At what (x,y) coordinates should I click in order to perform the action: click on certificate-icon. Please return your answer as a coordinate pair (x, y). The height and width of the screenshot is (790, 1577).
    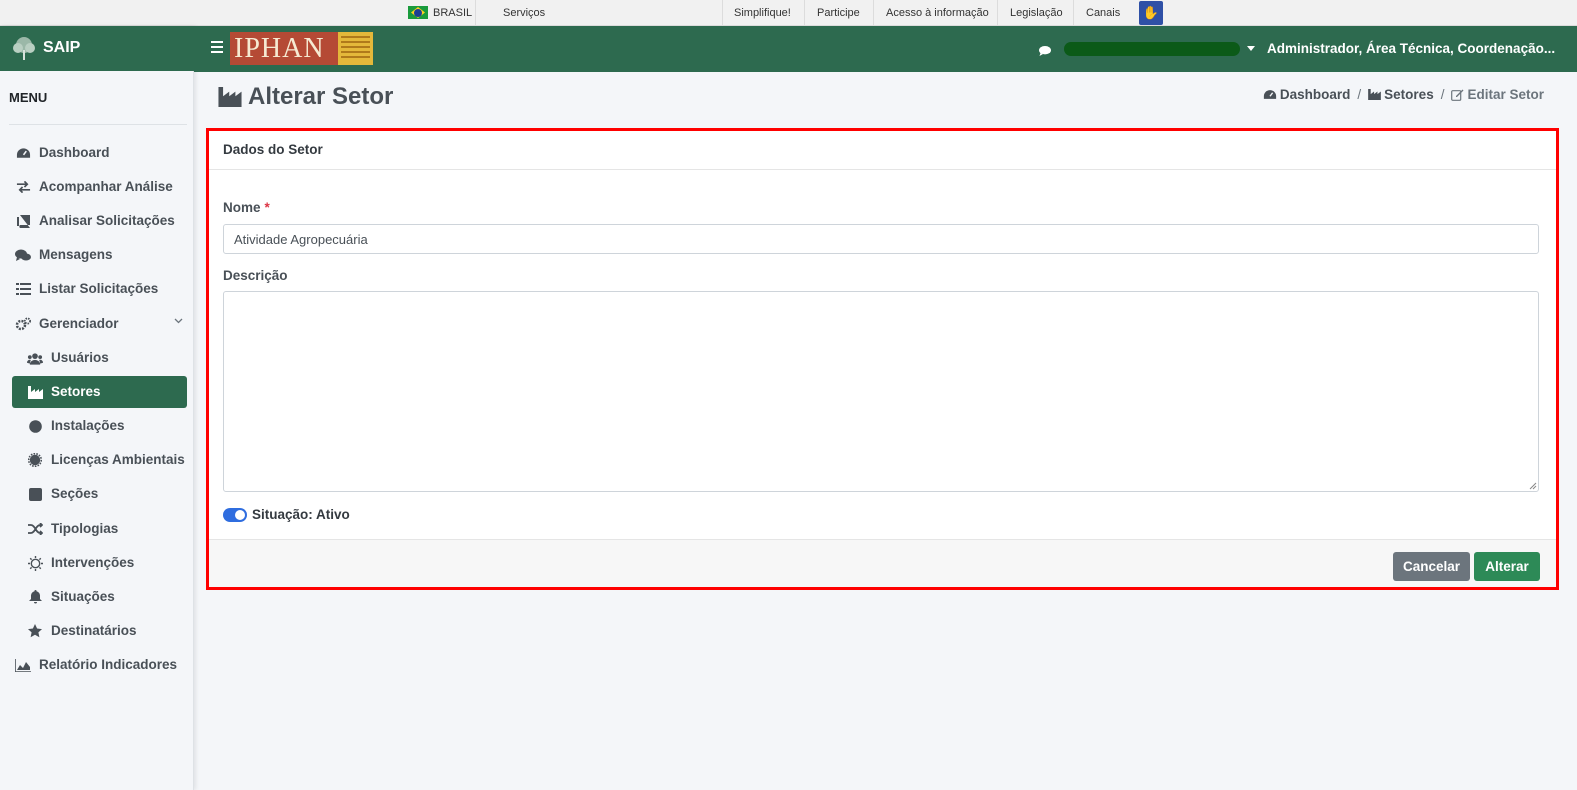
    Looking at the image, I should click on (35, 460).